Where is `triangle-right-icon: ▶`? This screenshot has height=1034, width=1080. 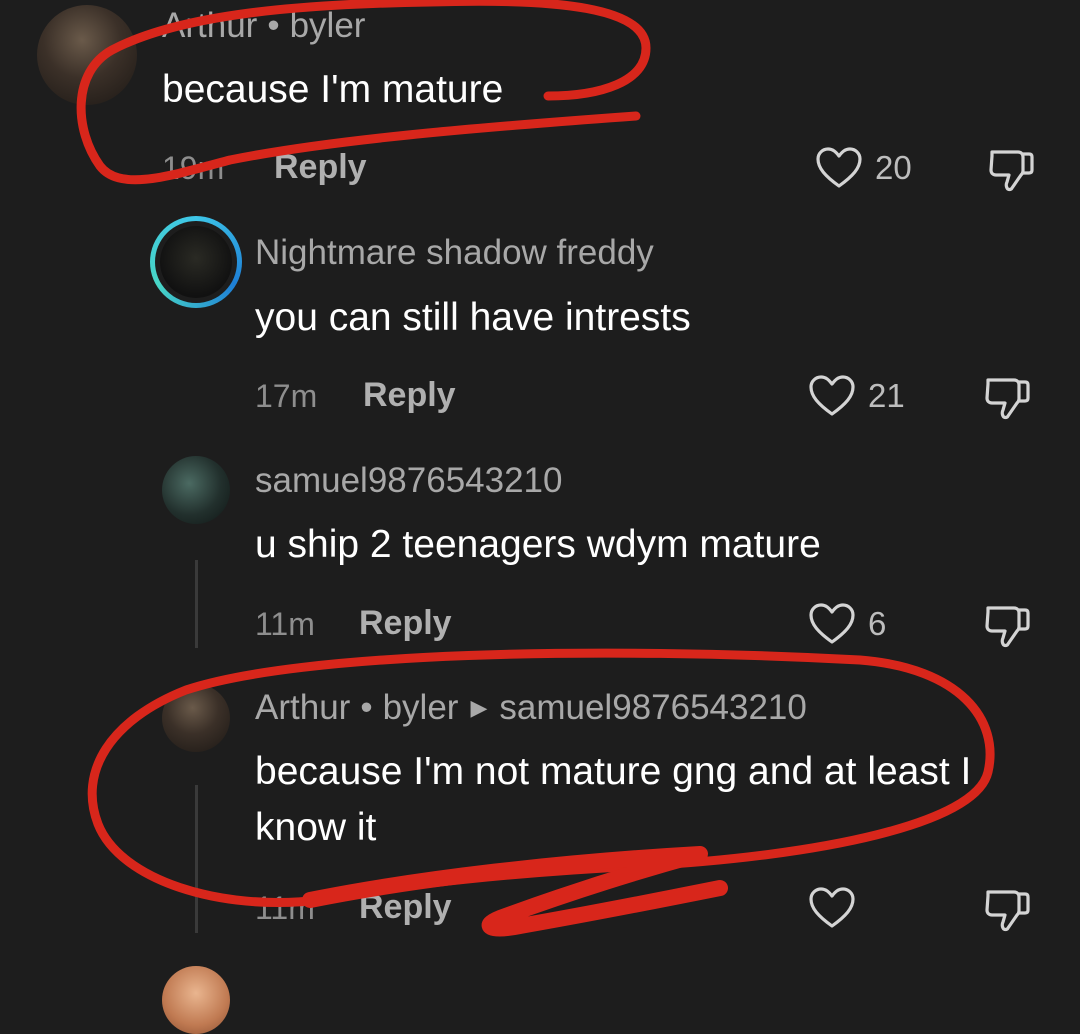
triangle-right-icon: ▶ is located at coordinates (479, 707).